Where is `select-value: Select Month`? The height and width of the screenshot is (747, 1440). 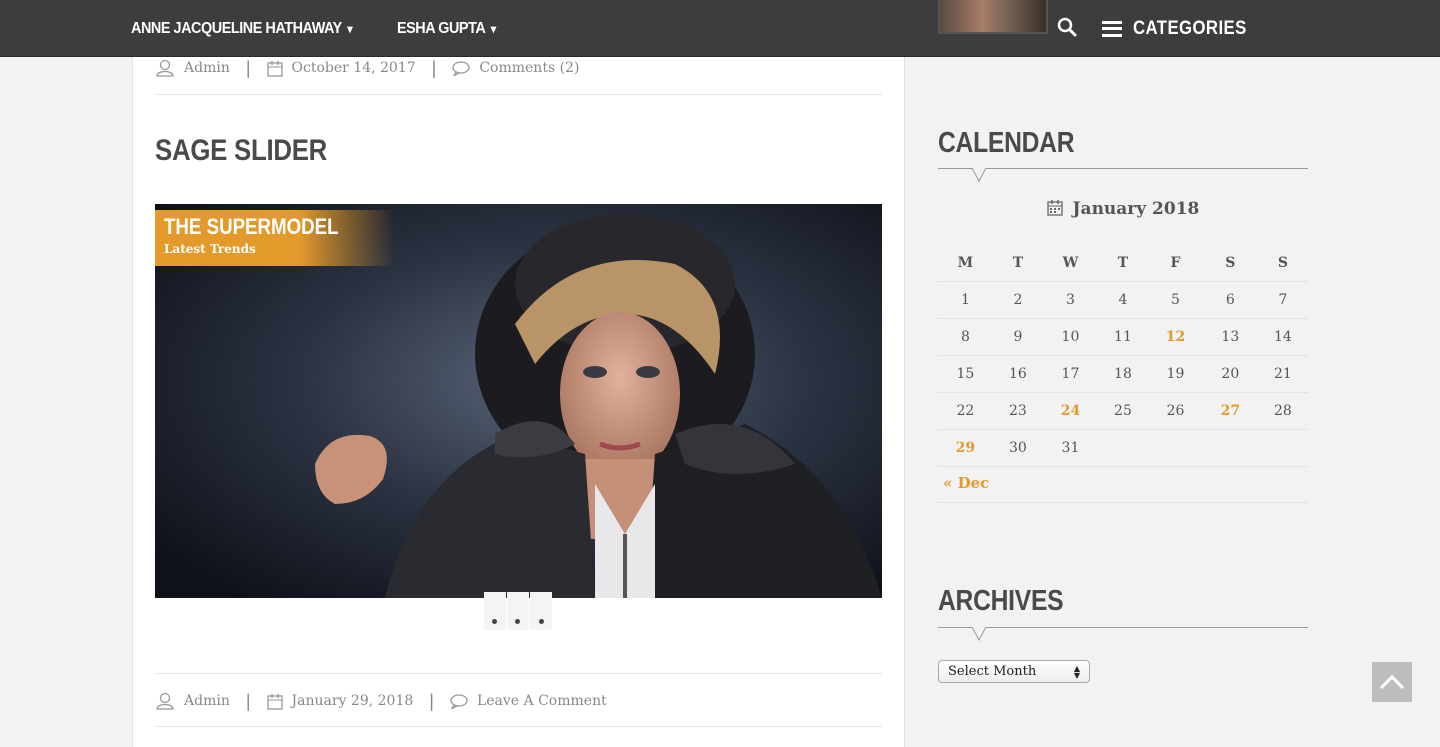
select-value: Select Month is located at coordinates (992, 671).